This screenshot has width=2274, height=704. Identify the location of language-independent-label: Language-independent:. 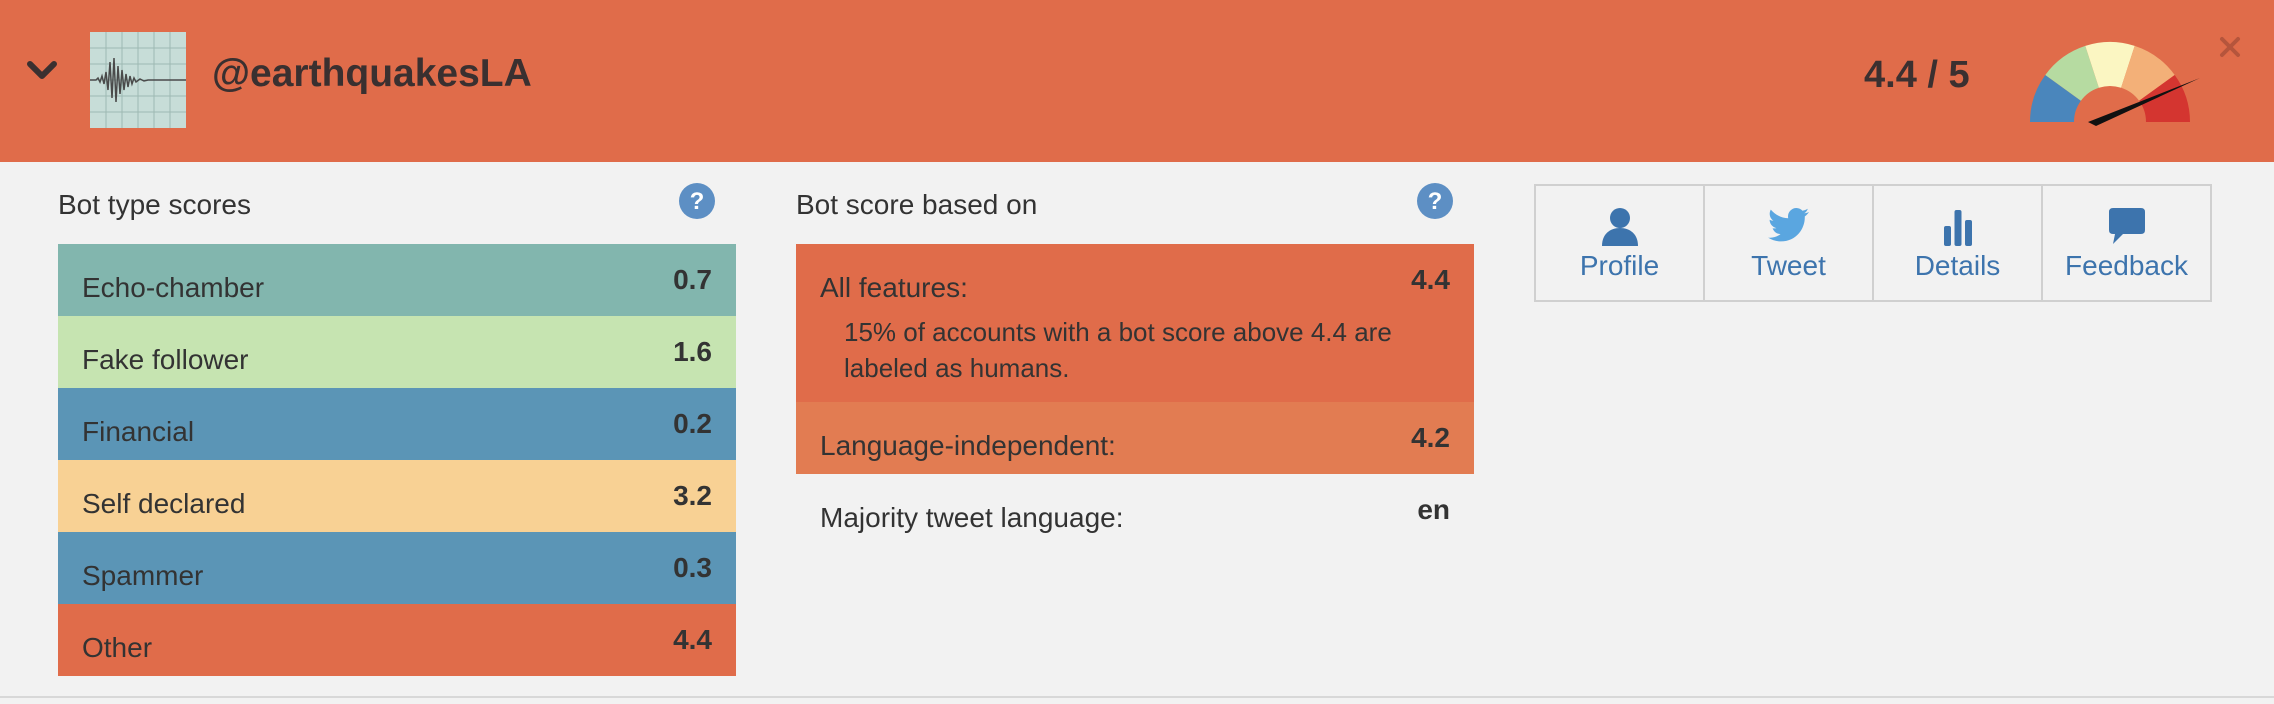
(968, 445).